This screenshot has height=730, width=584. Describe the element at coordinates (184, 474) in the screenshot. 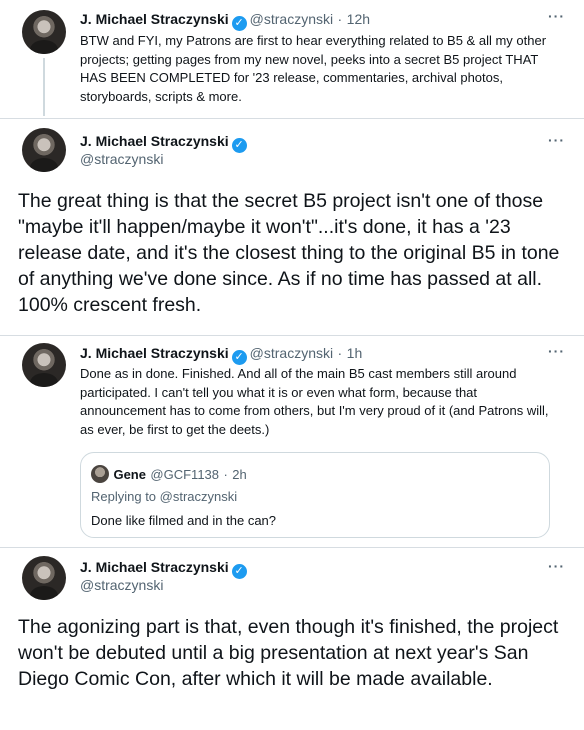

I see `quoted-author-handle: @GCF1138` at that location.